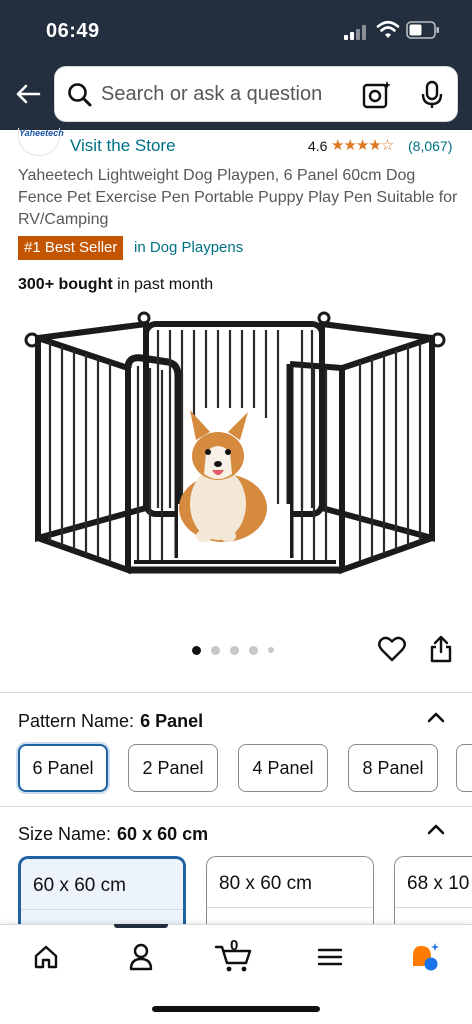 The height and width of the screenshot is (1024, 472). I want to click on search-placeholder: Search or ask a question, so click(212, 94).